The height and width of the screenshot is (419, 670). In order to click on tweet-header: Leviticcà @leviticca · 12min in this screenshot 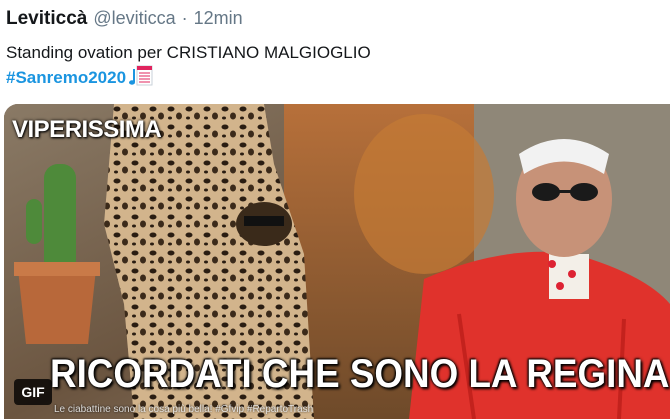, I will do `click(124, 20)`.